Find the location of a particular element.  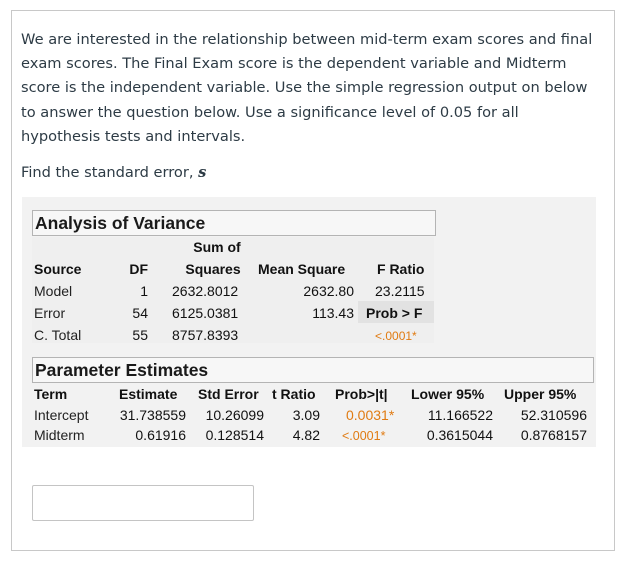

anova-row-model-ms: 2632.80 is located at coordinates (328, 291).